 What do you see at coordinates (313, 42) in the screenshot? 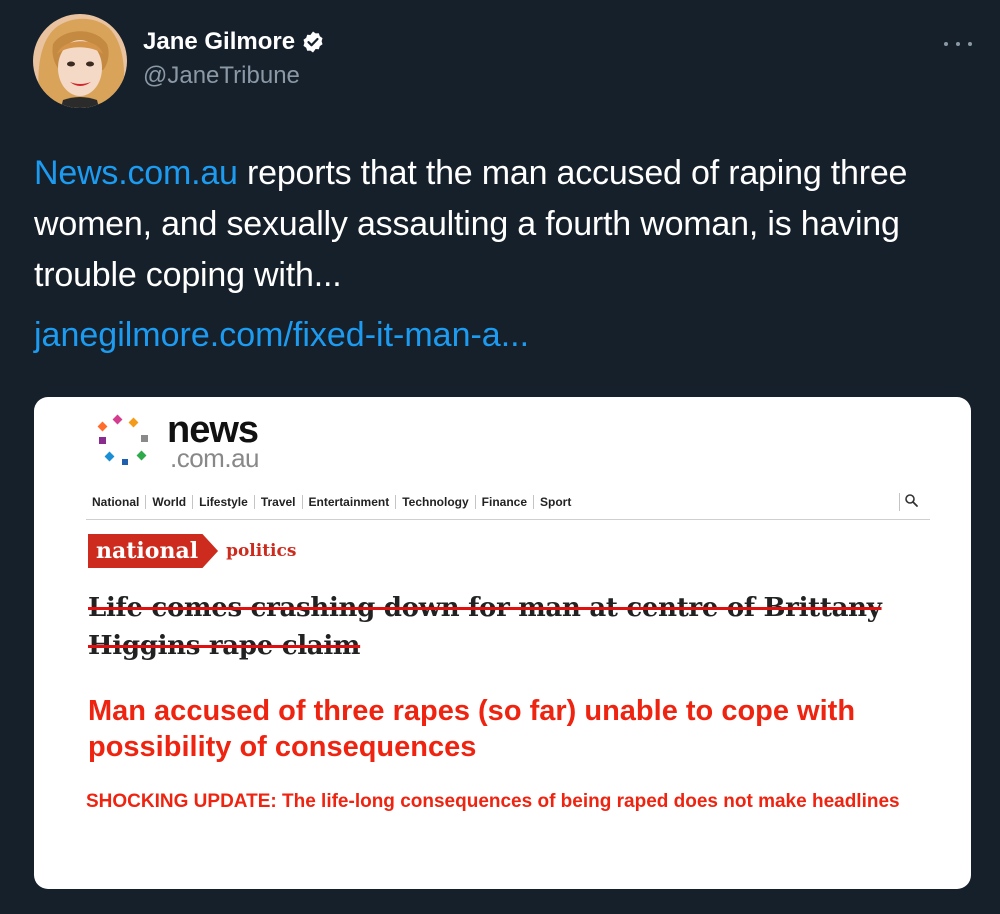
I see `verified-badge-icon` at bounding box center [313, 42].